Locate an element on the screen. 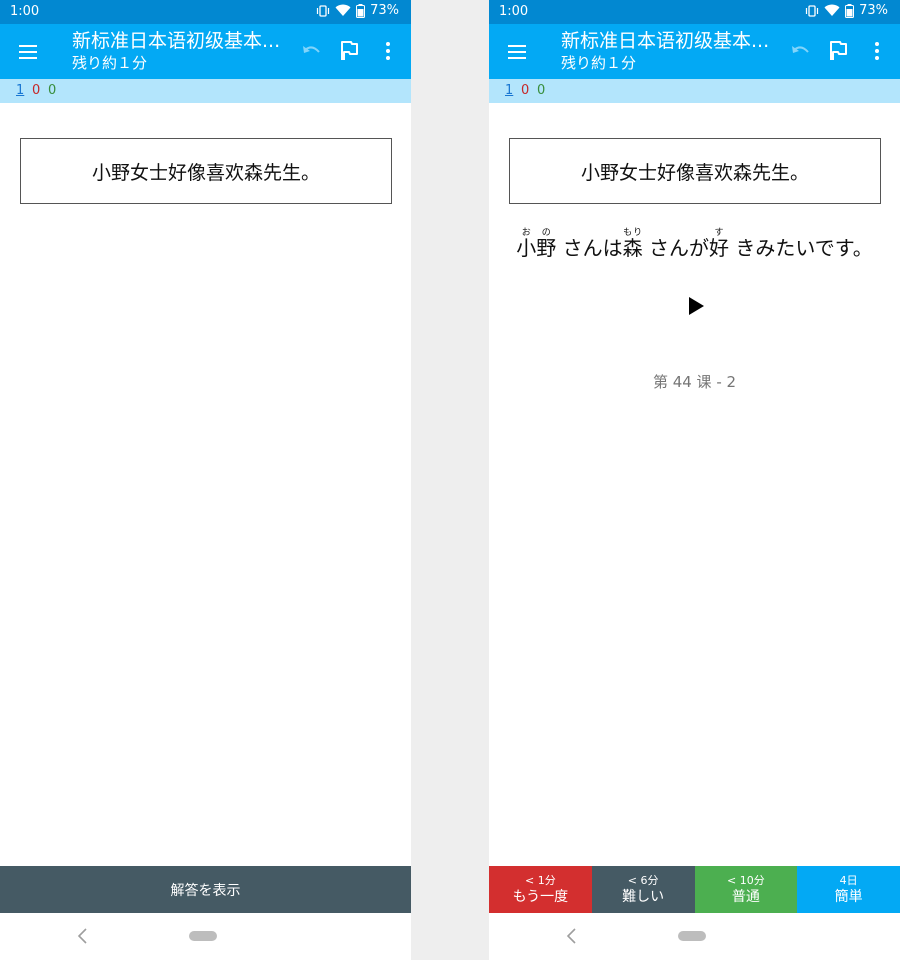 The width and height of the screenshot is (900, 960). ease-label: もう一度 is located at coordinates (540, 896).